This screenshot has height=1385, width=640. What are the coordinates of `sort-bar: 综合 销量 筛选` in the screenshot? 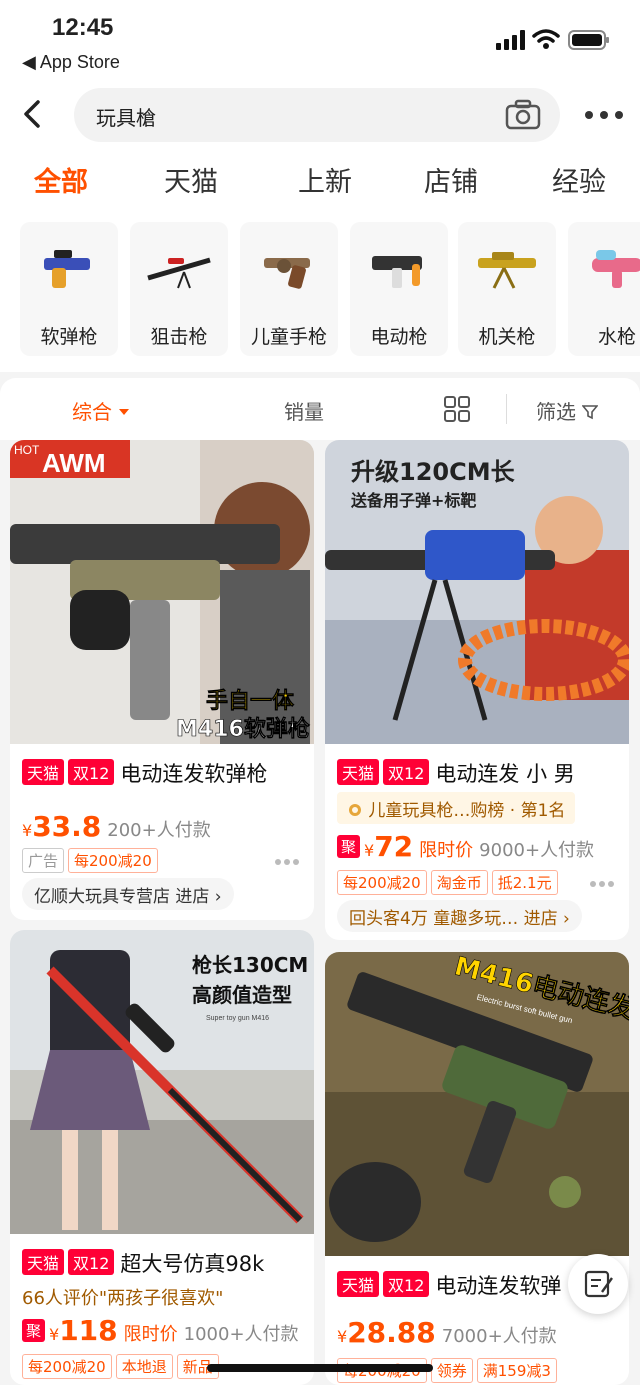 It's located at (320, 409).